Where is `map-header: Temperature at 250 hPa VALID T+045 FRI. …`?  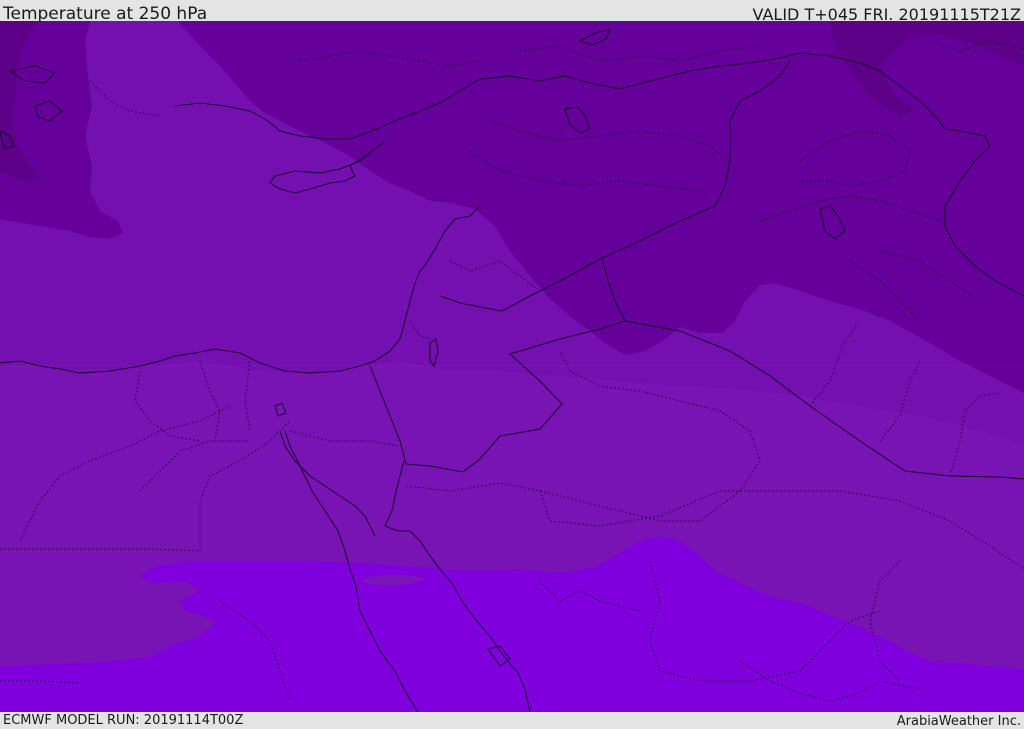
map-header: Temperature at 250 hPa VALID T+045 FRI. … is located at coordinates (512, 12).